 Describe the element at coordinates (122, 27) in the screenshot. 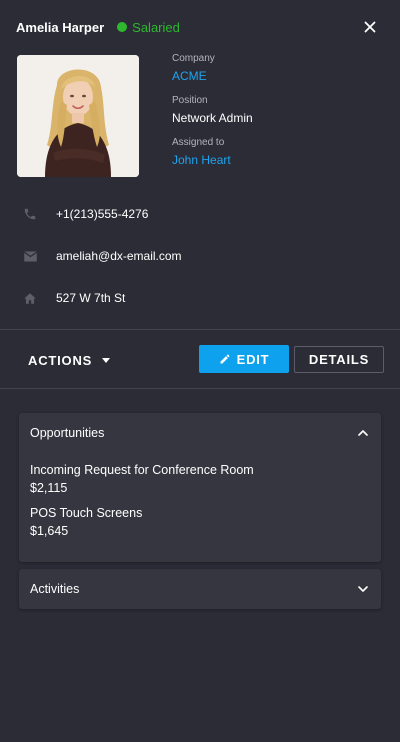

I see `status-dot-icon` at that location.